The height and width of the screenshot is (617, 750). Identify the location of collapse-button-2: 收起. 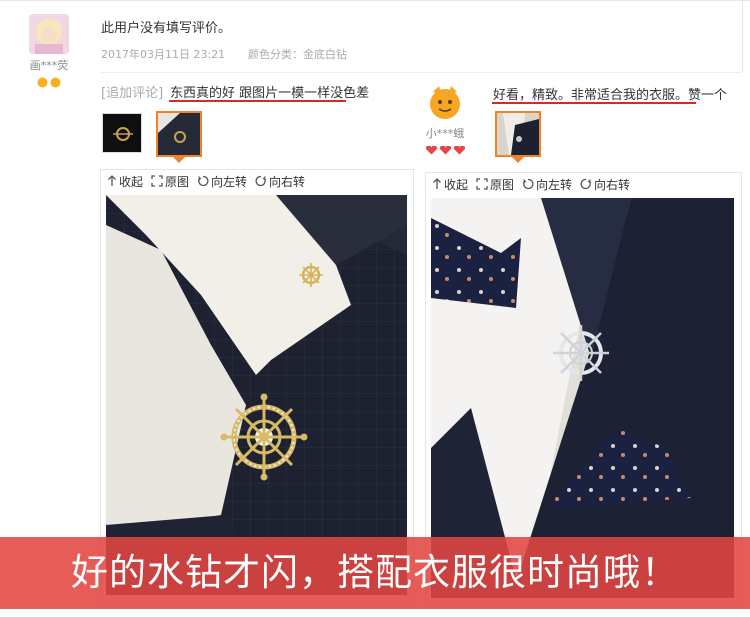
(450, 184).